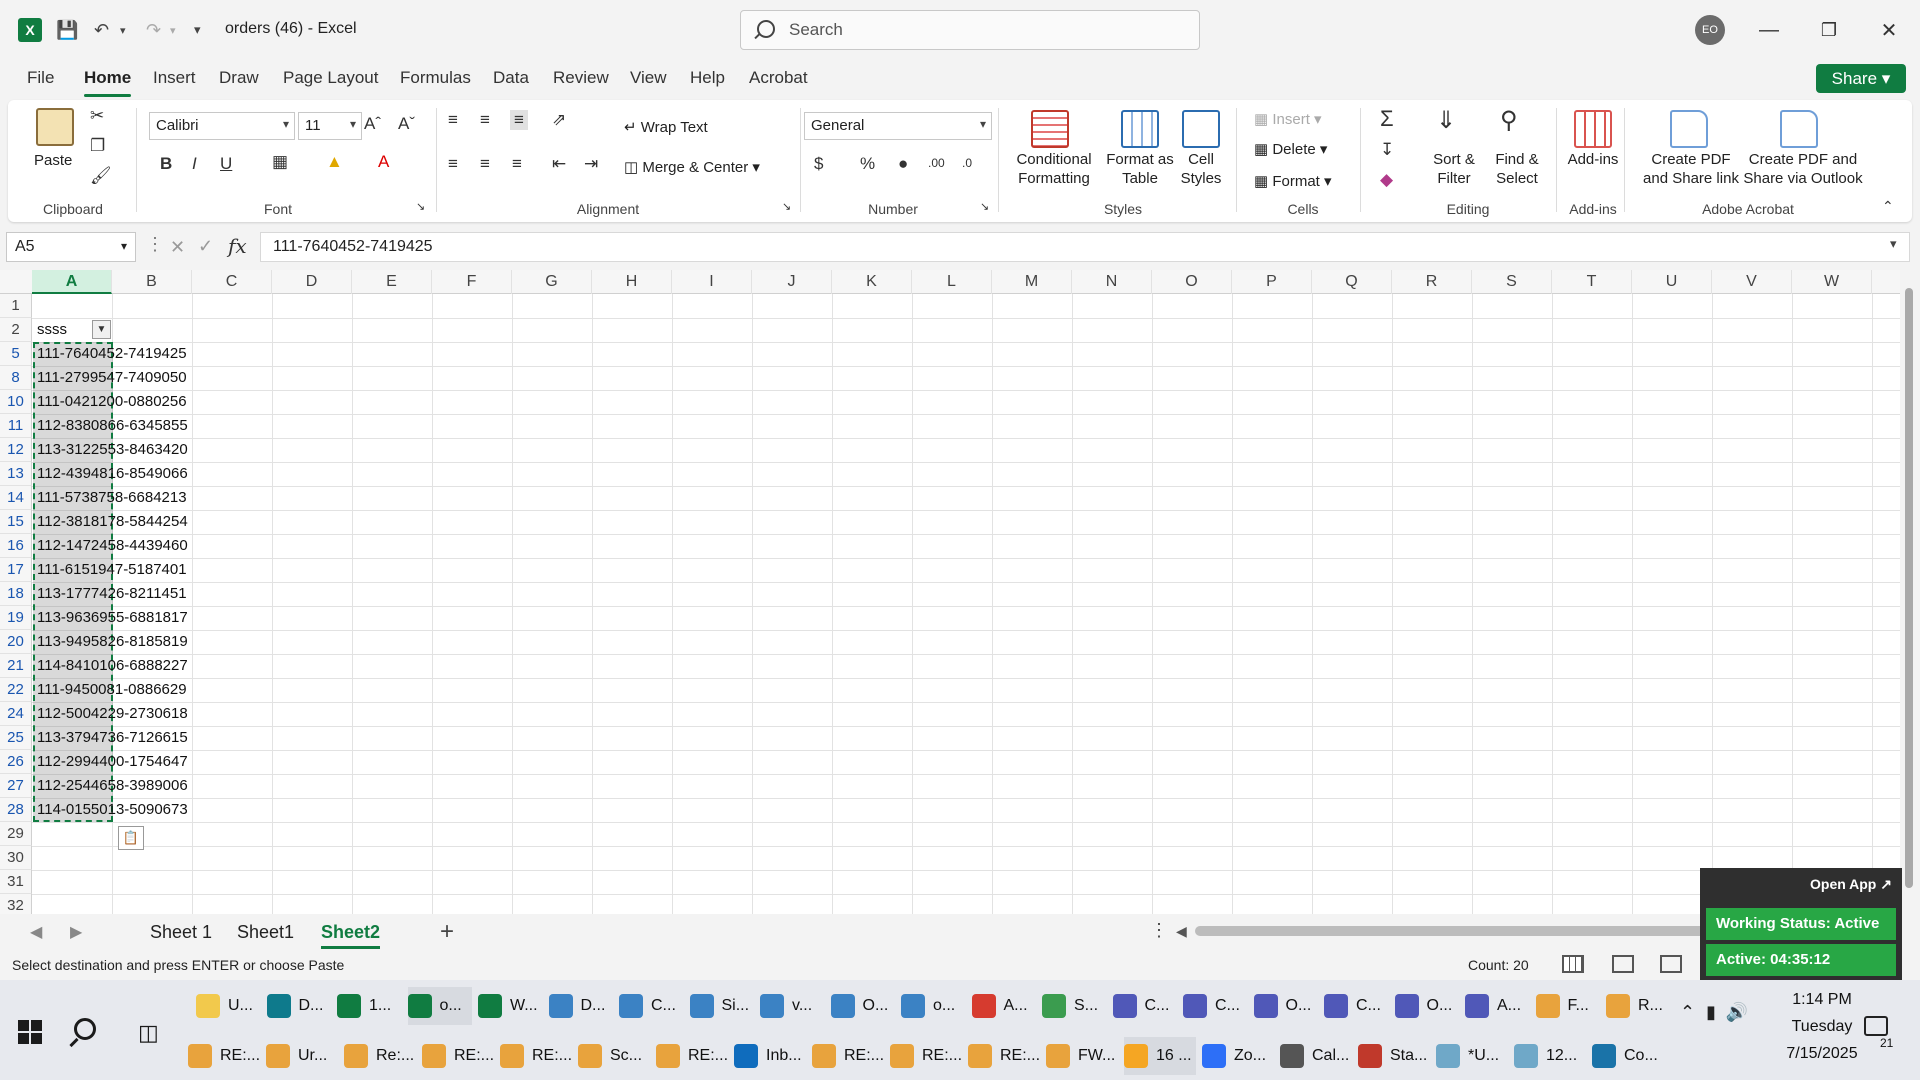 The width and height of the screenshot is (1920, 1080). Describe the element at coordinates (1769, 30) in the screenshot. I see `minimize-icon: —` at that location.